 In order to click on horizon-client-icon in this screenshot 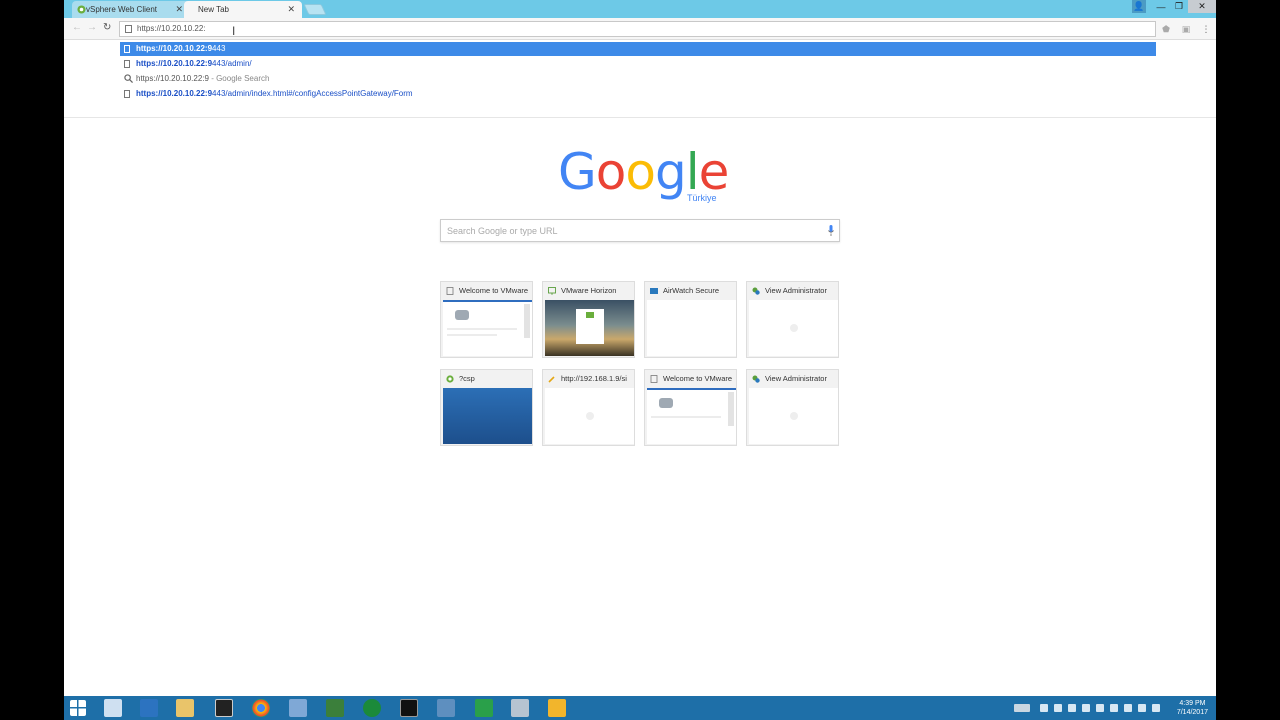, I will do `click(372, 708)`.